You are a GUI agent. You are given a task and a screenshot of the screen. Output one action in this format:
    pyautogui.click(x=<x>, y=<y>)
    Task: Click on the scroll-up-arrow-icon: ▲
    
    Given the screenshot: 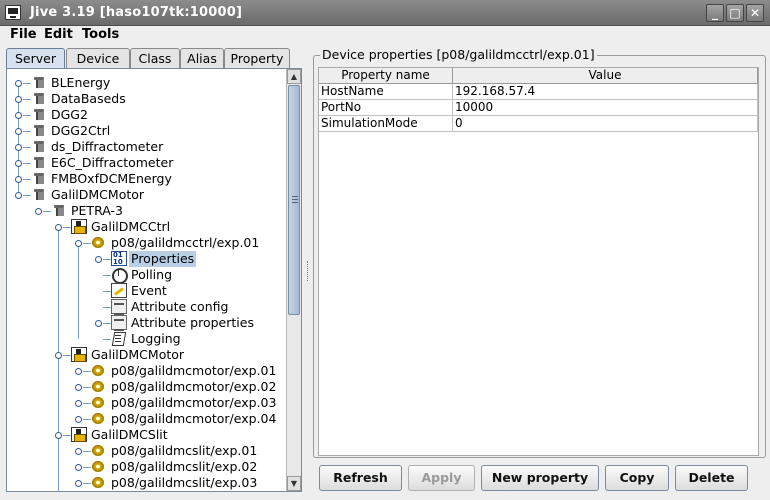 What is the action you would take?
    pyautogui.click(x=294, y=76)
    